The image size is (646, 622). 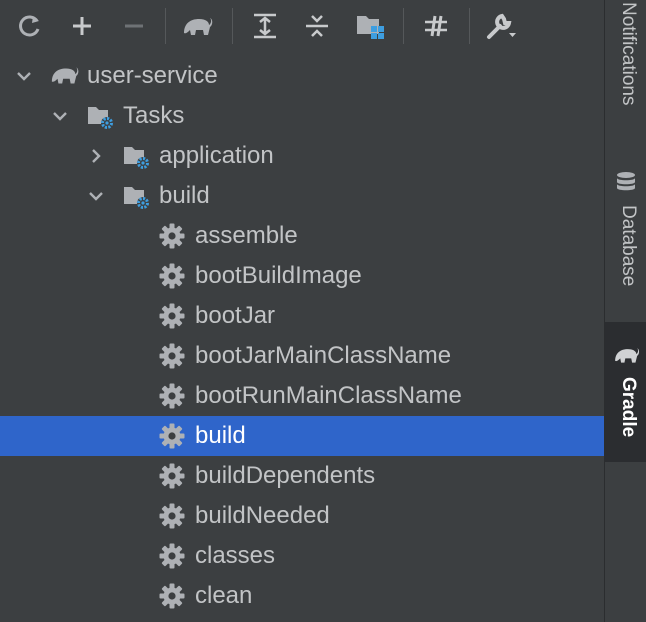 What do you see at coordinates (302, 236) in the screenshot?
I see `tree-task-item: assemble` at bounding box center [302, 236].